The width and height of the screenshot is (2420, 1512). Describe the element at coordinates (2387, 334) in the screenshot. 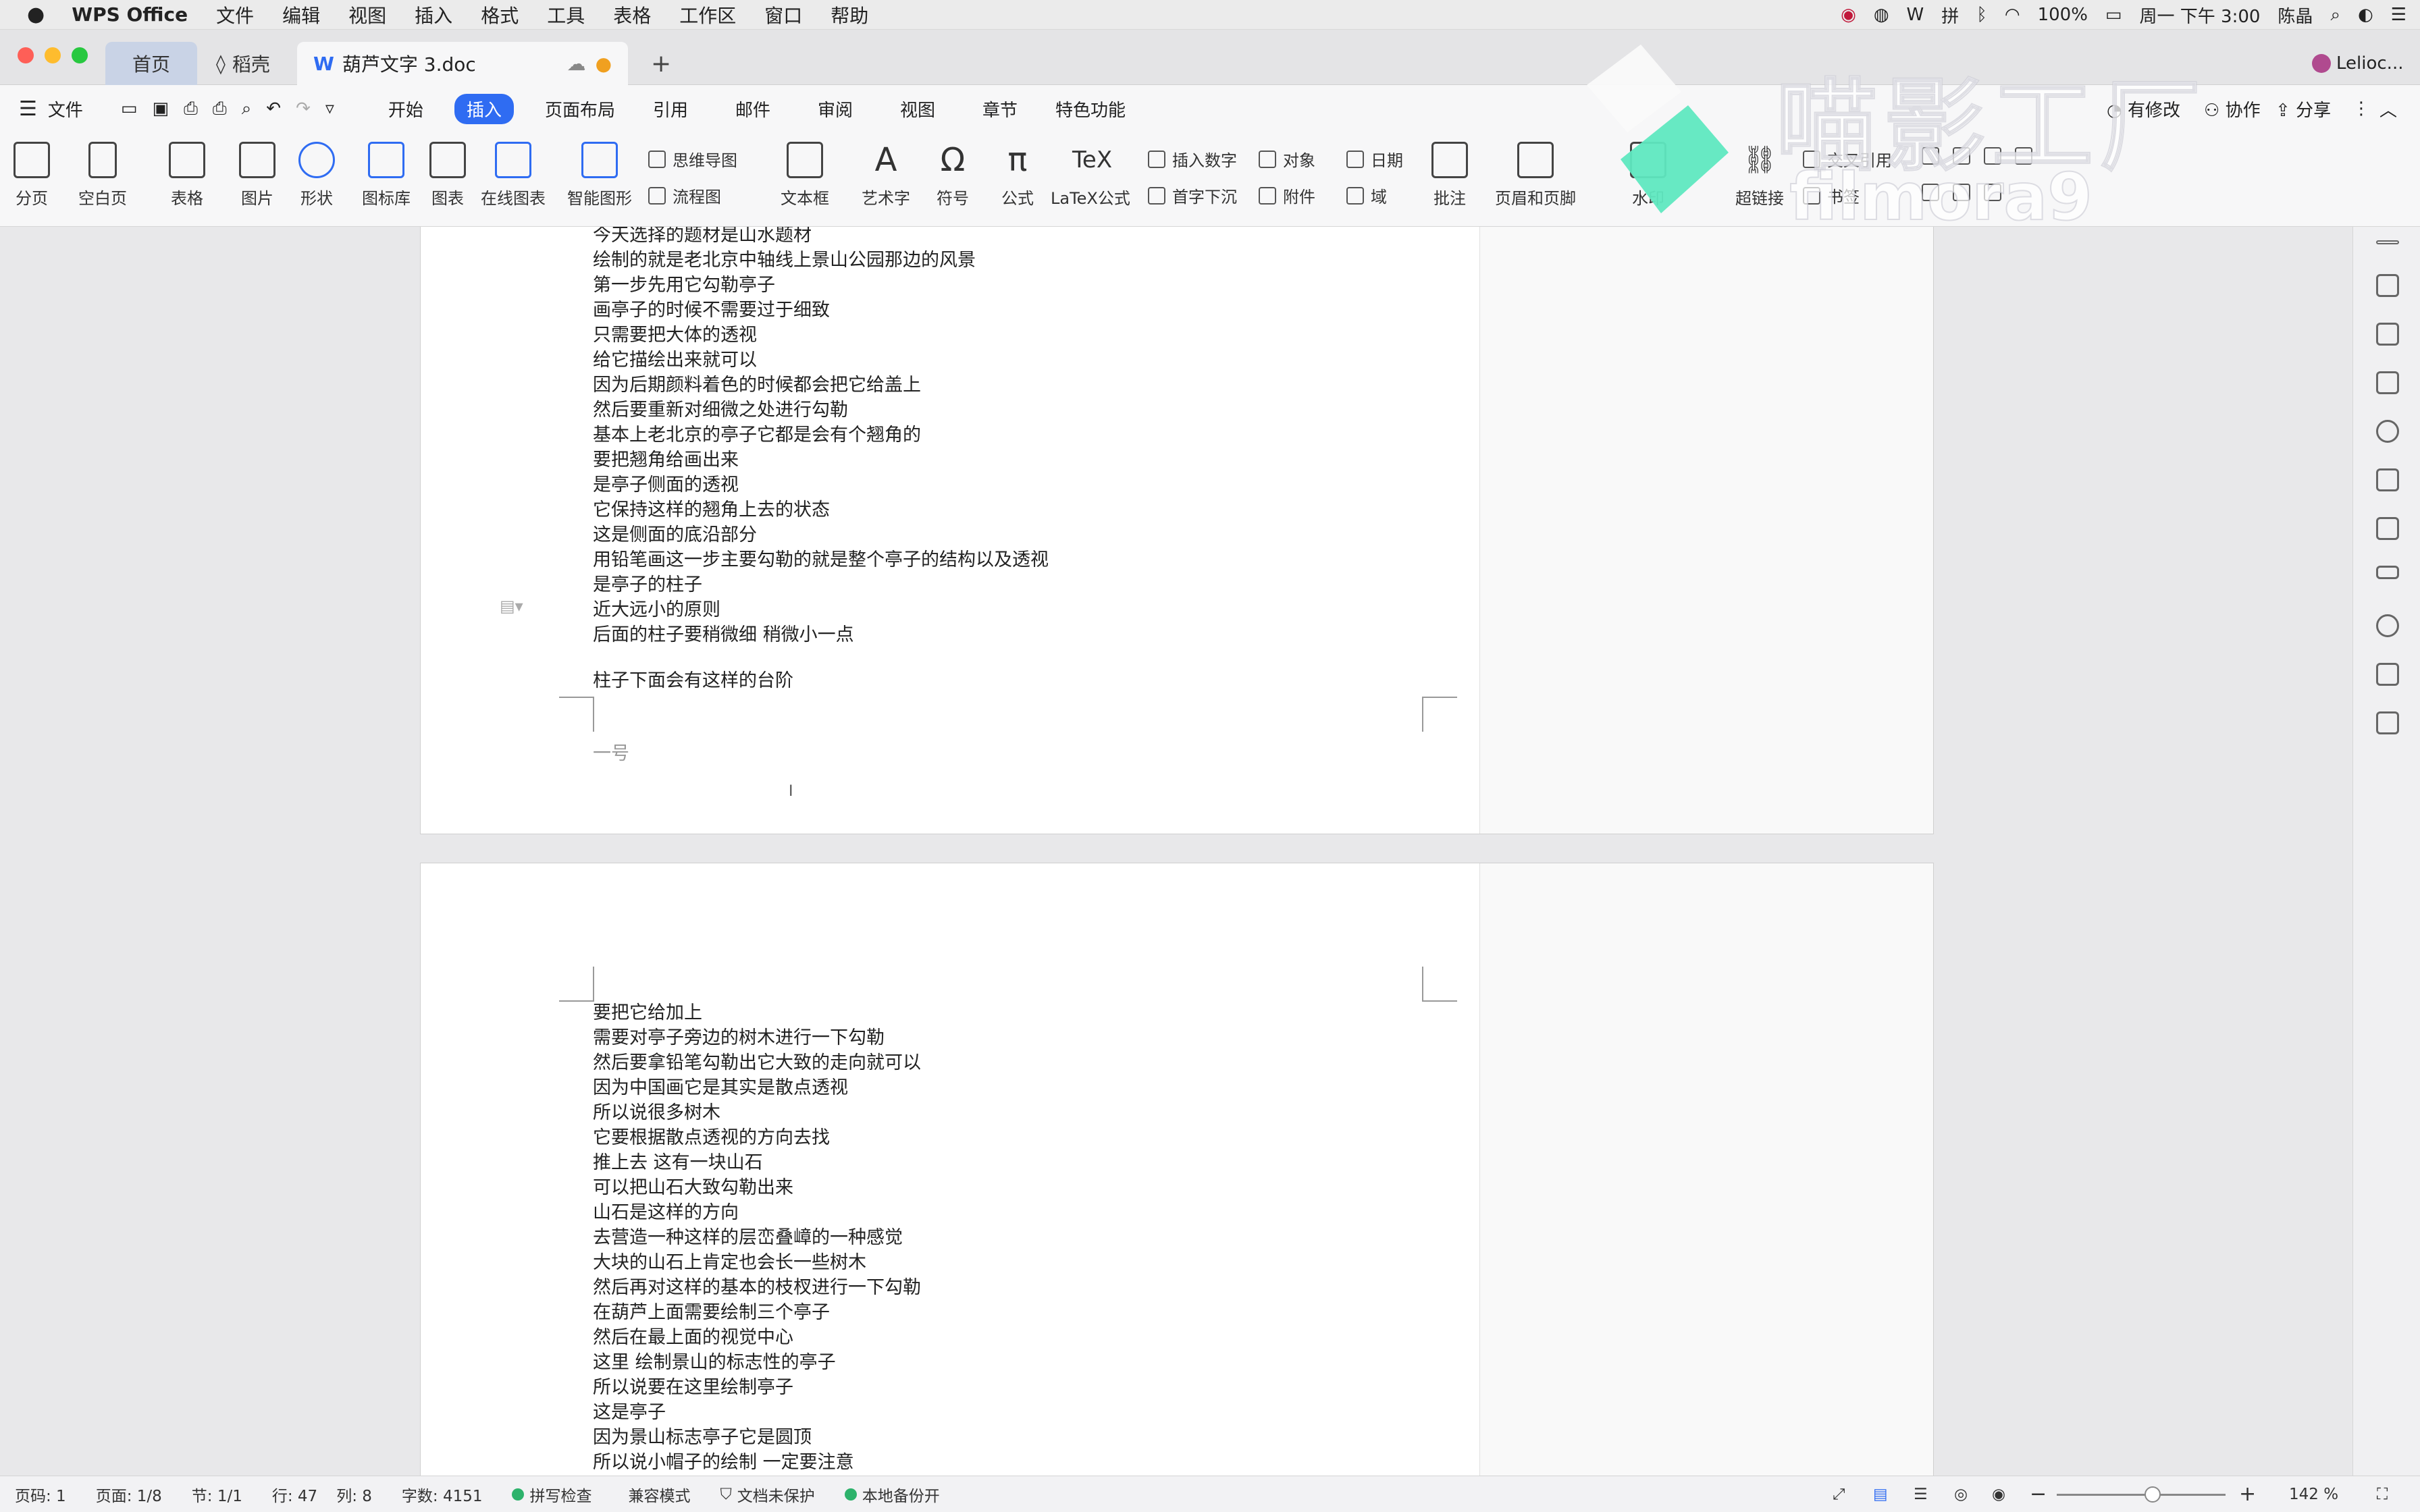

I see `shapes-icon` at that location.